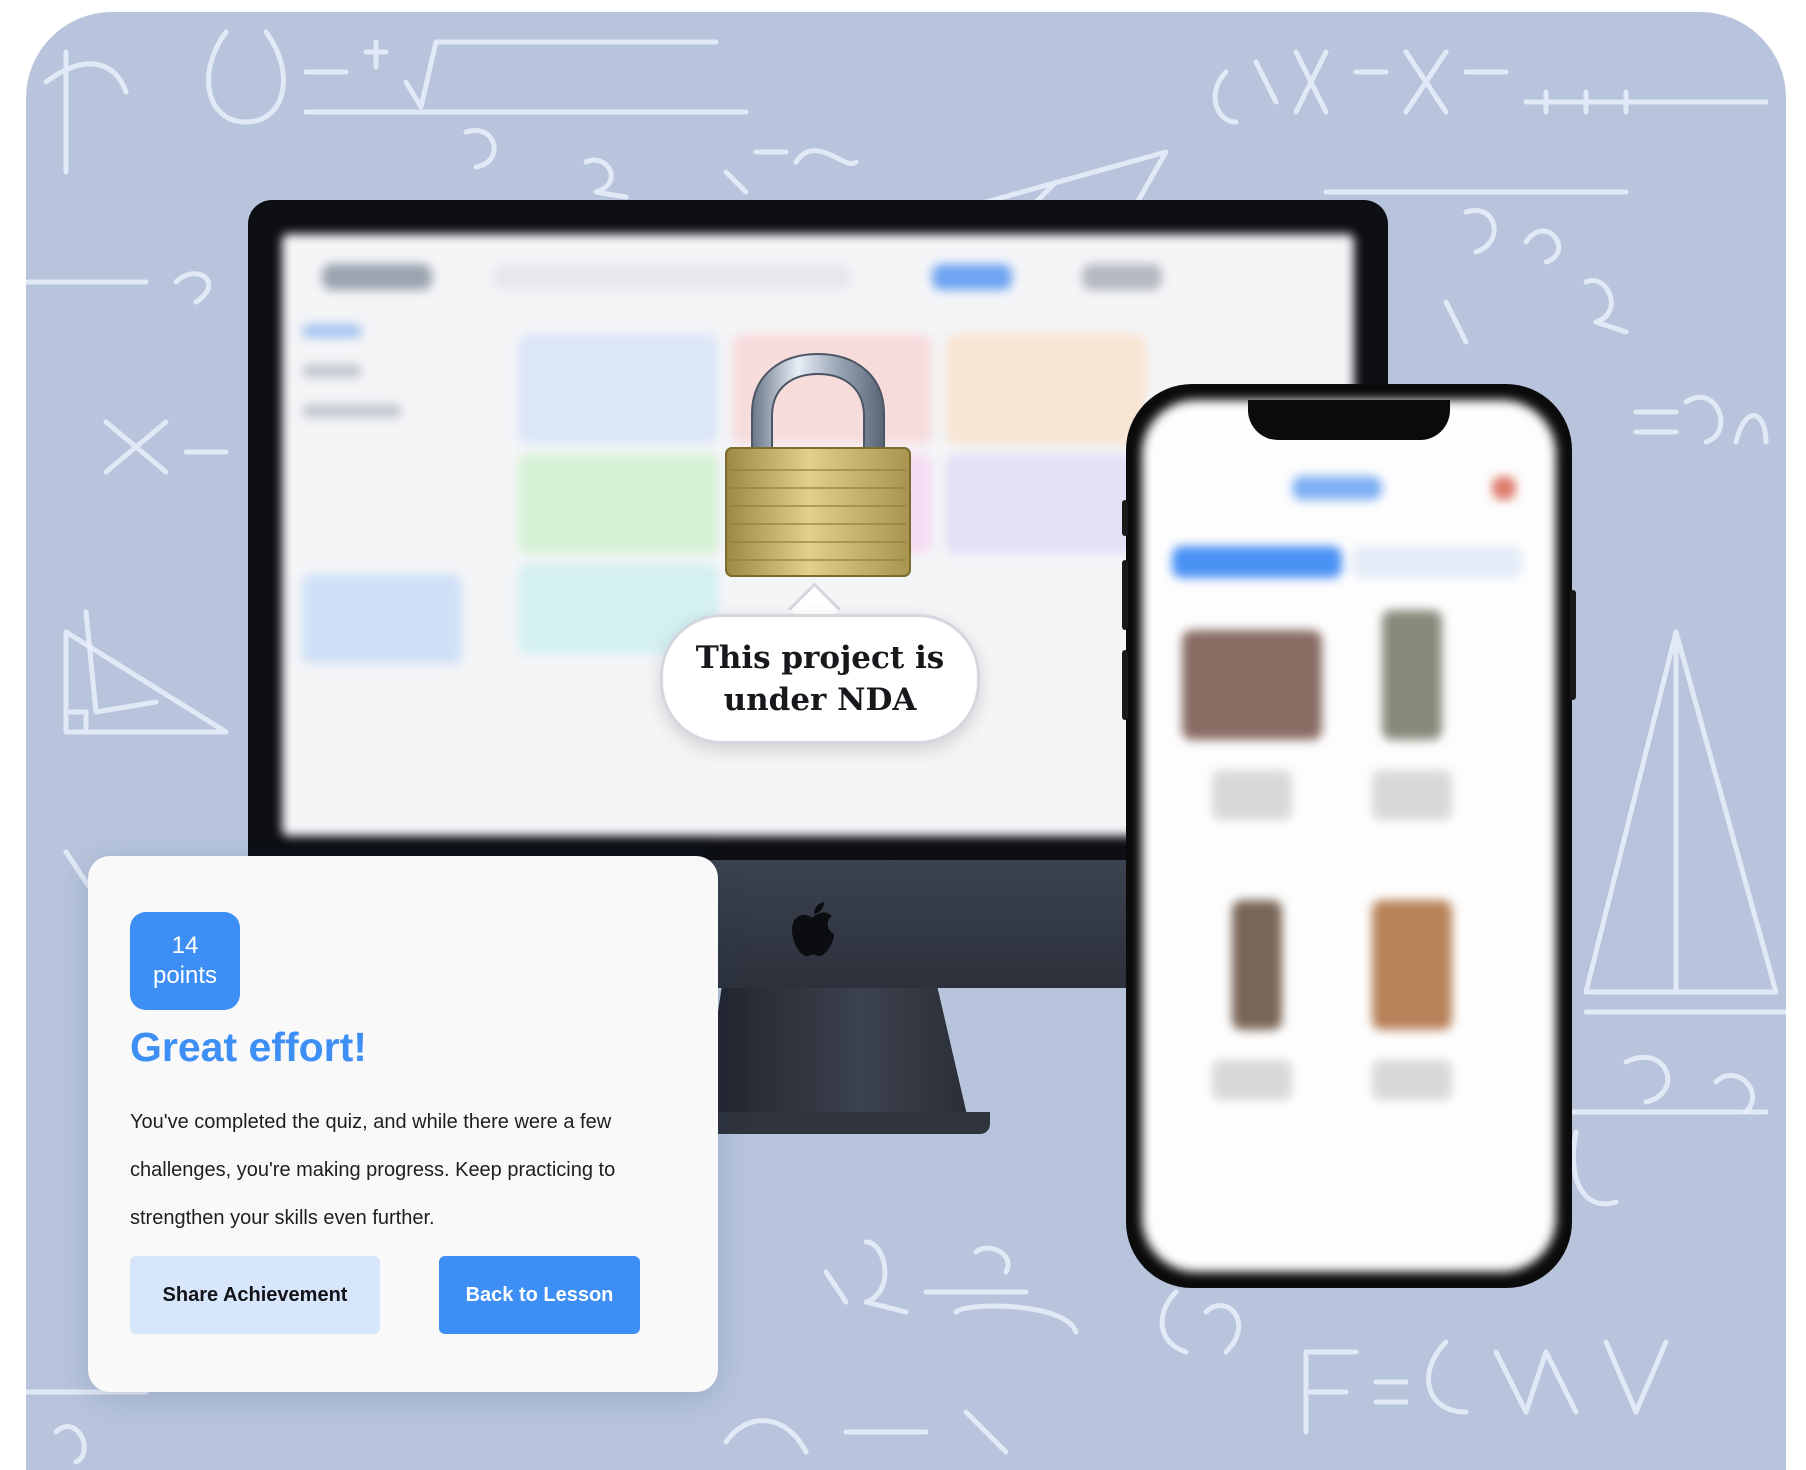 This screenshot has height=1470, width=1806. Describe the element at coordinates (1504, 488) in the screenshot. I see `phone-avatar` at that location.